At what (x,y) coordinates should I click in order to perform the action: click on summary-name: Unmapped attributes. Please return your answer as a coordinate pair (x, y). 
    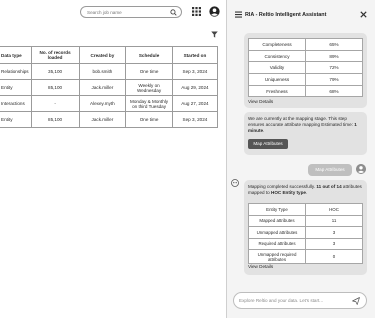
    Looking at the image, I should click on (277, 232).